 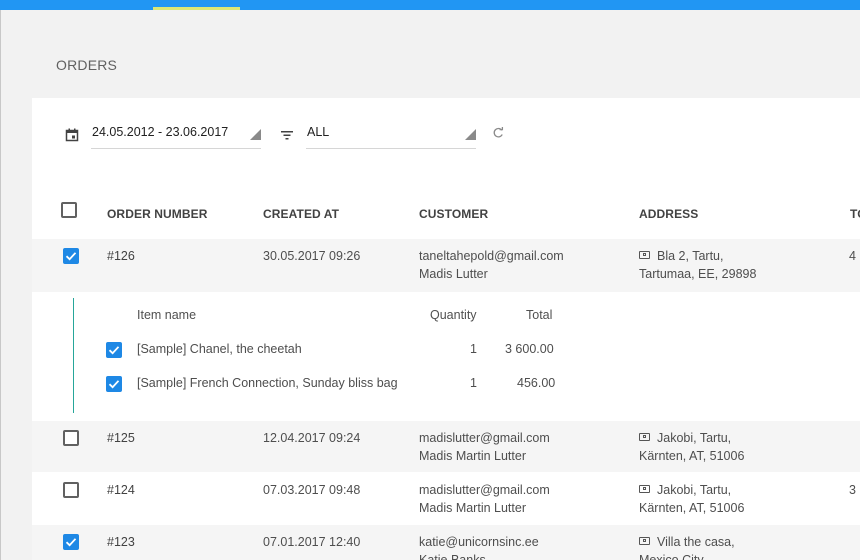 What do you see at coordinates (491, 256) in the screenshot?
I see `customer-email: taneltahepold@gmail.com` at bounding box center [491, 256].